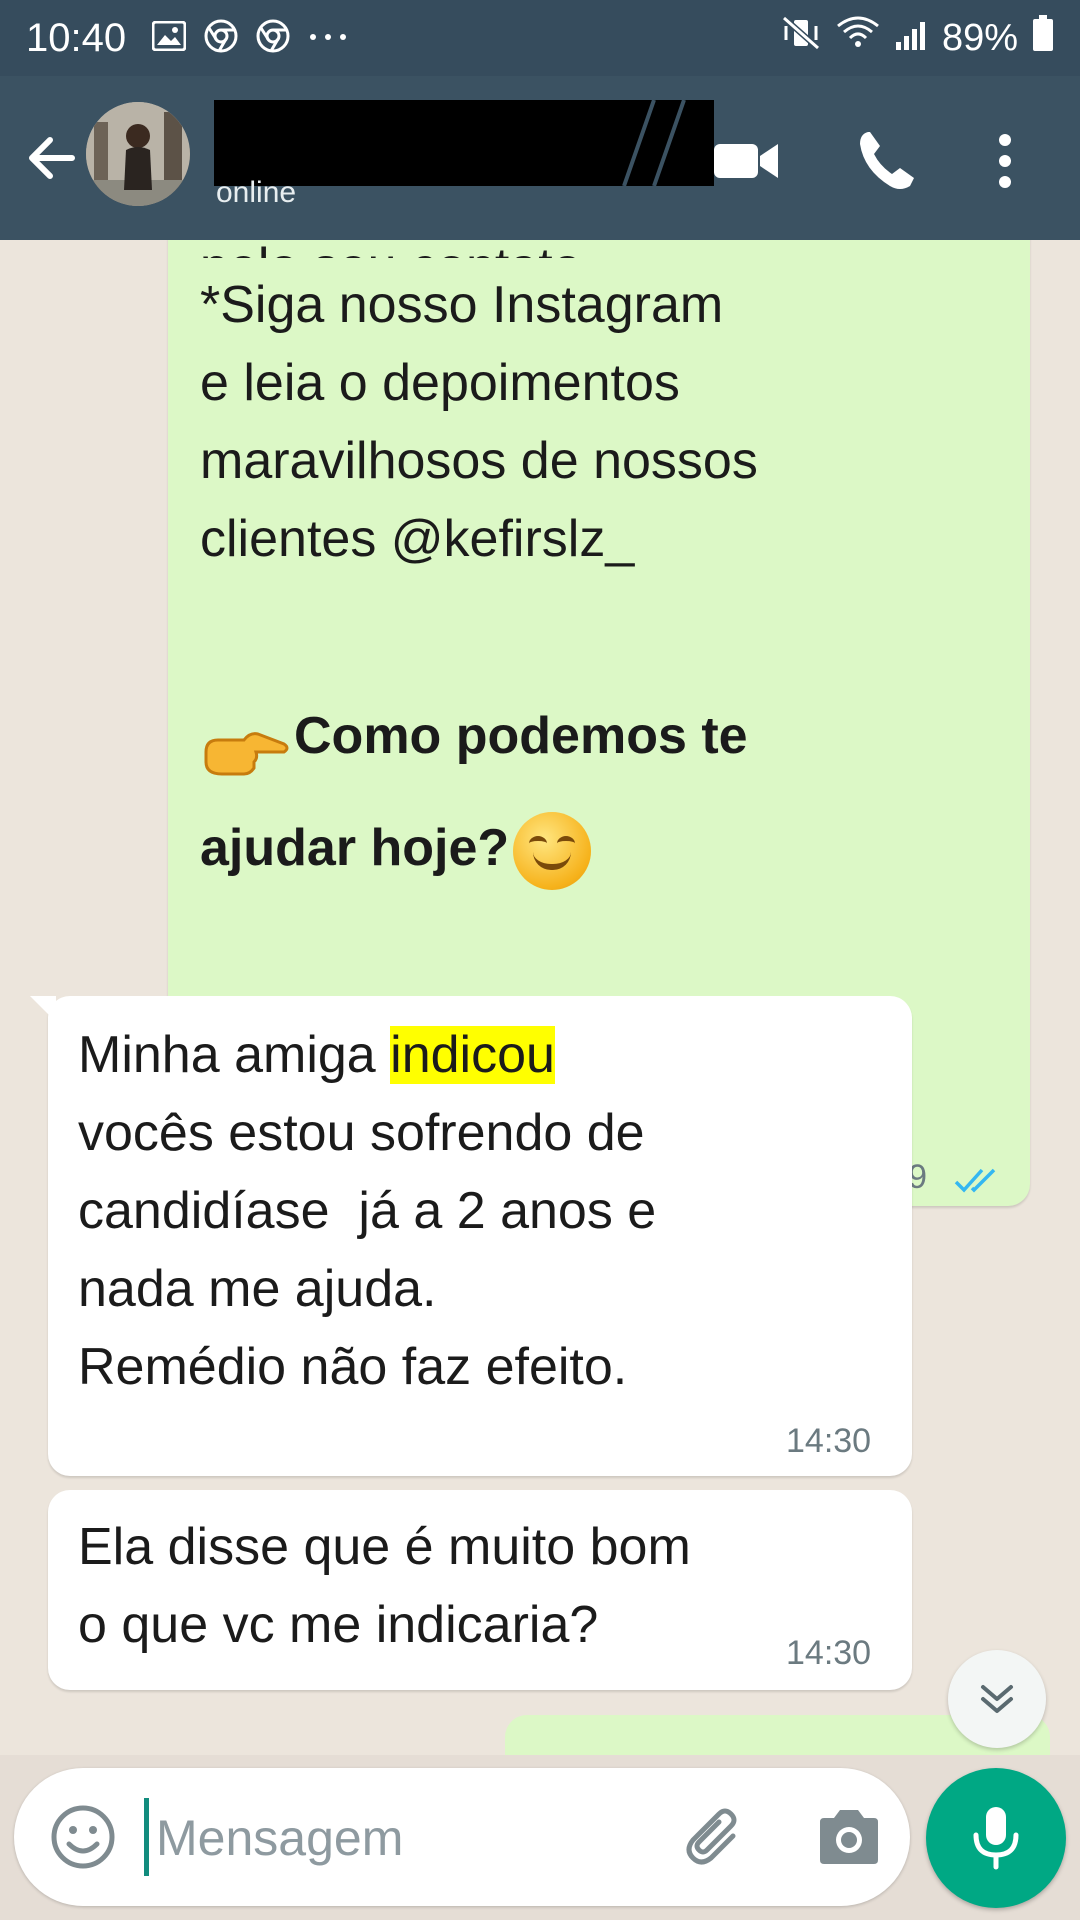  What do you see at coordinates (245, 742) in the screenshot?
I see `pointing-hand-emoji` at bounding box center [245, 742].